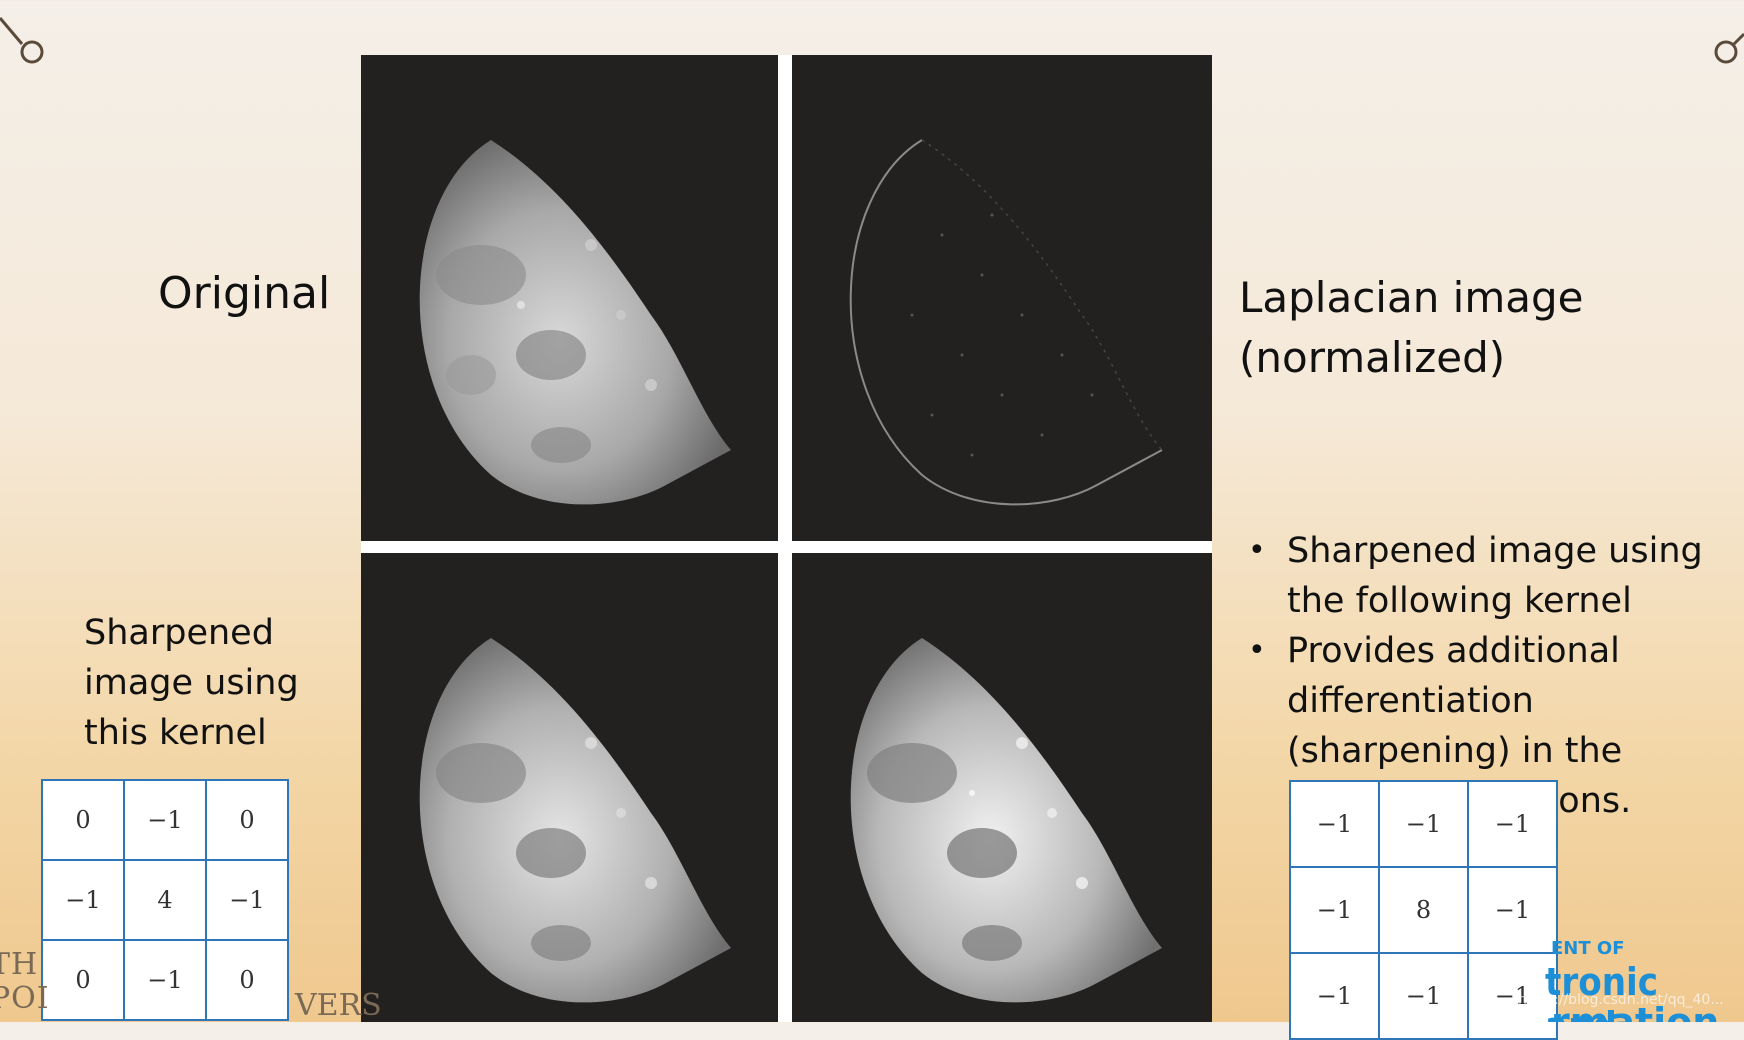 This screenshot has width=1744, height=1040. What do you see at coordinates (244, 293) in the screenshot?
I see `original-label: Original` at bounding box center [244, 293].